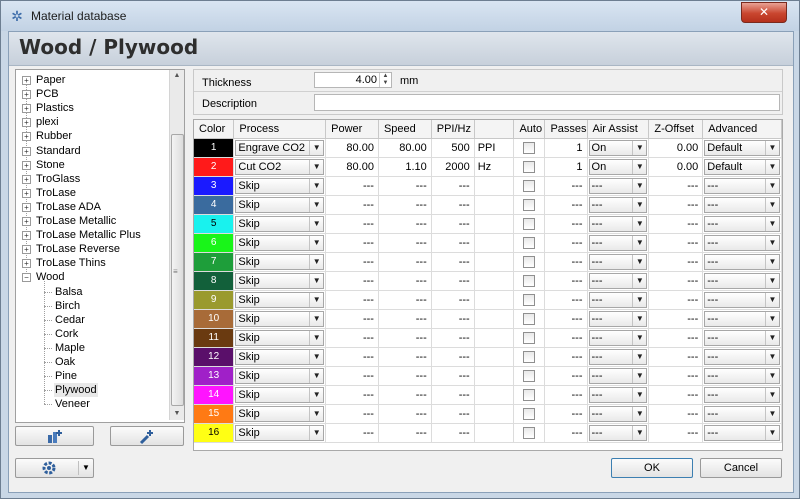 This screenshot has width=800, height=499. I want to click on tree-item: + TroLase Metallic Plus, so click(81, 235).